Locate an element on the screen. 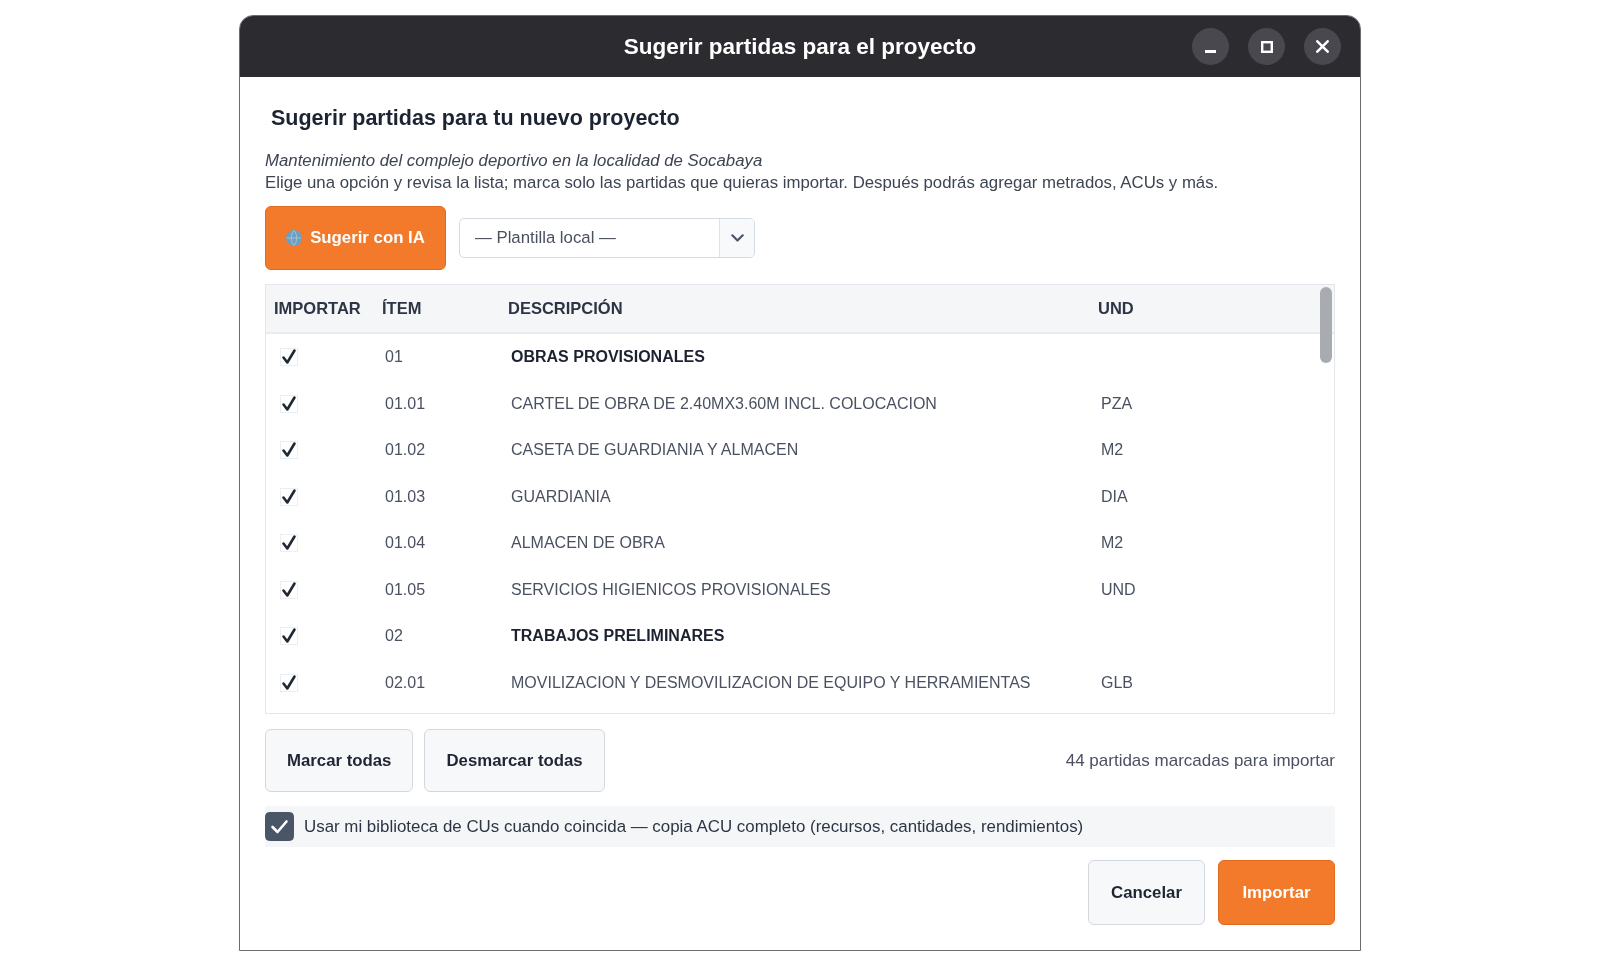 Image resolution: width=1600 pixels, height=964 pixels. column-header: ÍTEM is located at coordinates (402, 308).